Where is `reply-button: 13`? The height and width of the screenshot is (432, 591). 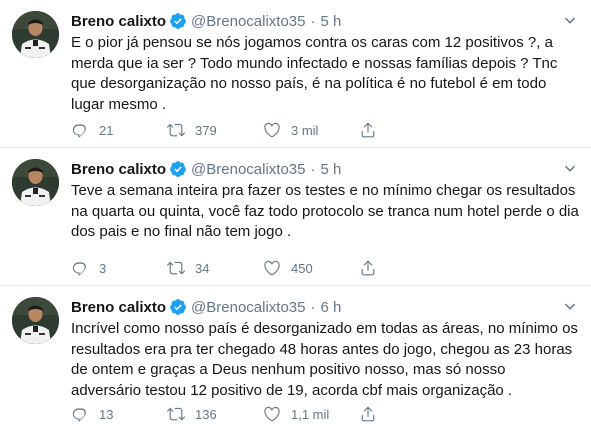 reply-button: 13 is located at coordinates (119, 414).